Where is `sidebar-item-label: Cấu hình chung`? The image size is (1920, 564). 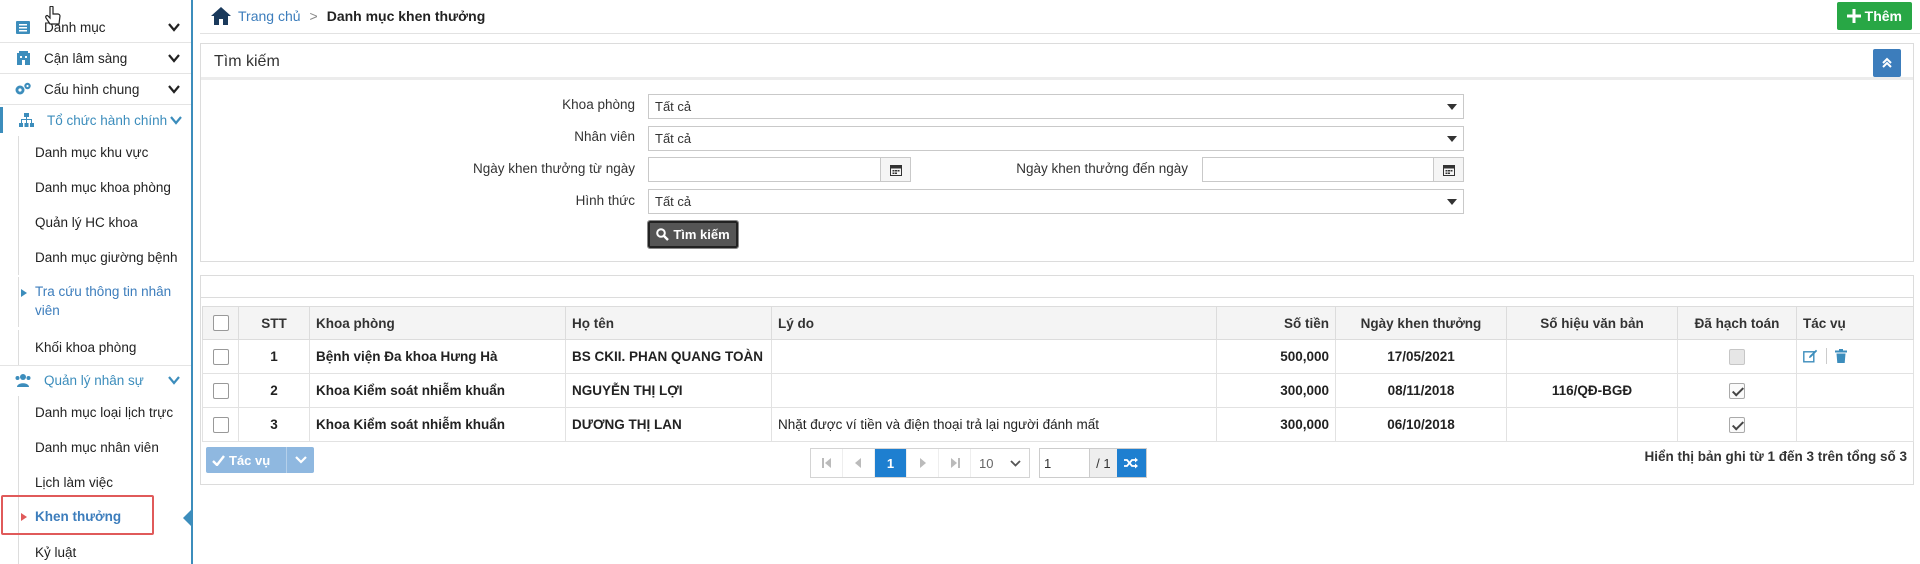 sidebar-item-label: Cấu hình chung is located at coordinates (92, 89).